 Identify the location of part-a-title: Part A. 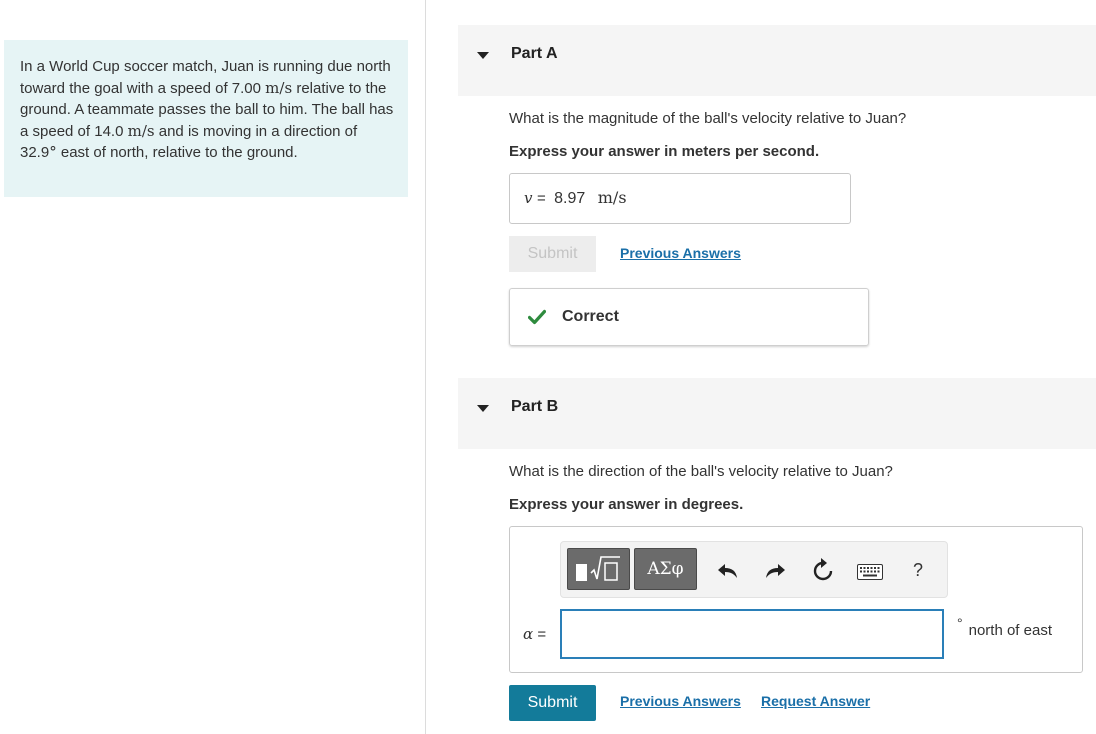
(534, 53).